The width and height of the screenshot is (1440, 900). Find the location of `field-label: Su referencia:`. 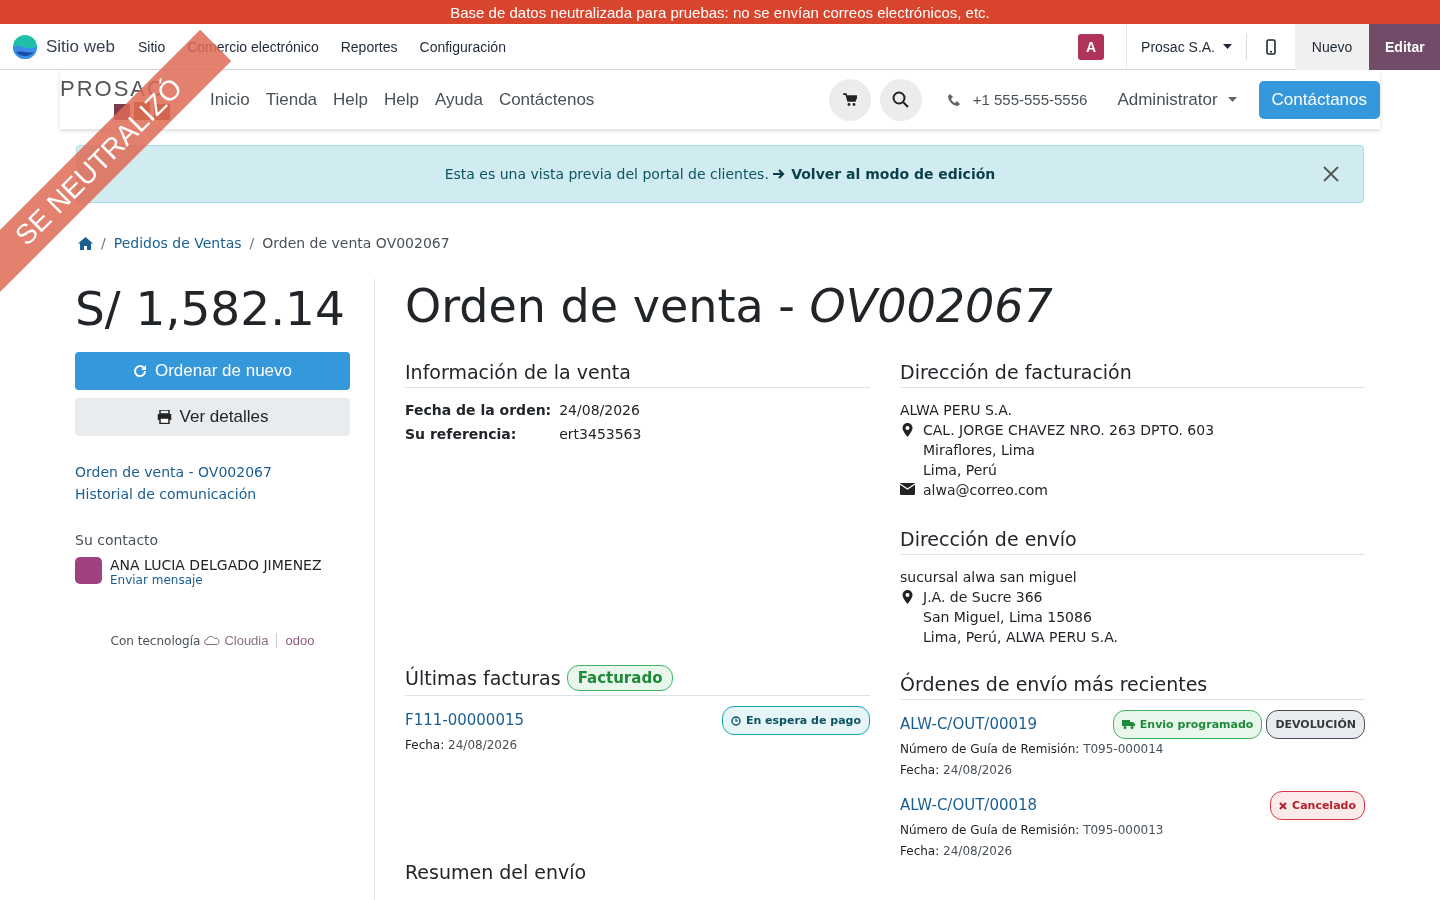

field-label: Su referencia: is located at coordinates (461, 434).